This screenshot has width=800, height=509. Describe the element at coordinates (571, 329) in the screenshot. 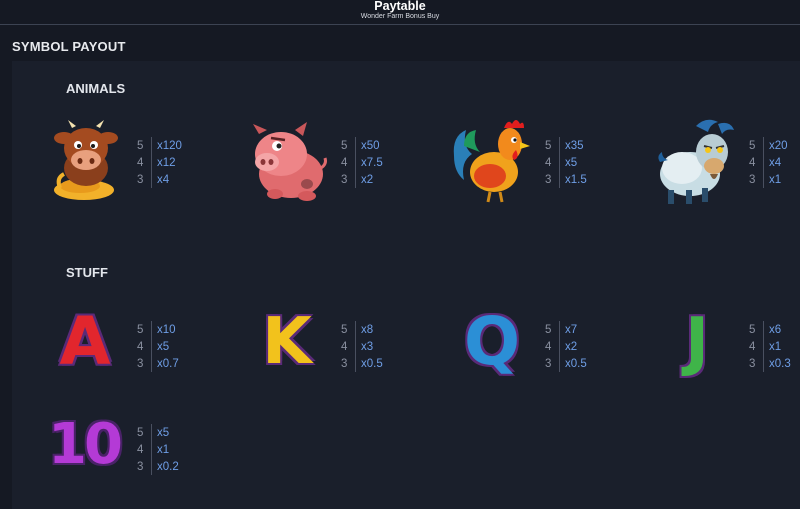

I see `payout-value: x7` at that location.